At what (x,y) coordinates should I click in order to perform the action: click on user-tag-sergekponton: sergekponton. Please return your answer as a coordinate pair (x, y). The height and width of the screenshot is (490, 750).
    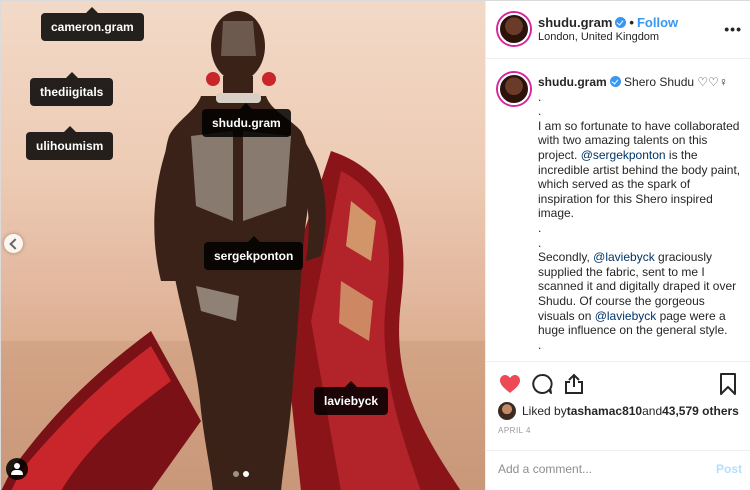
    Looking at the image, I should click on (254, 253).